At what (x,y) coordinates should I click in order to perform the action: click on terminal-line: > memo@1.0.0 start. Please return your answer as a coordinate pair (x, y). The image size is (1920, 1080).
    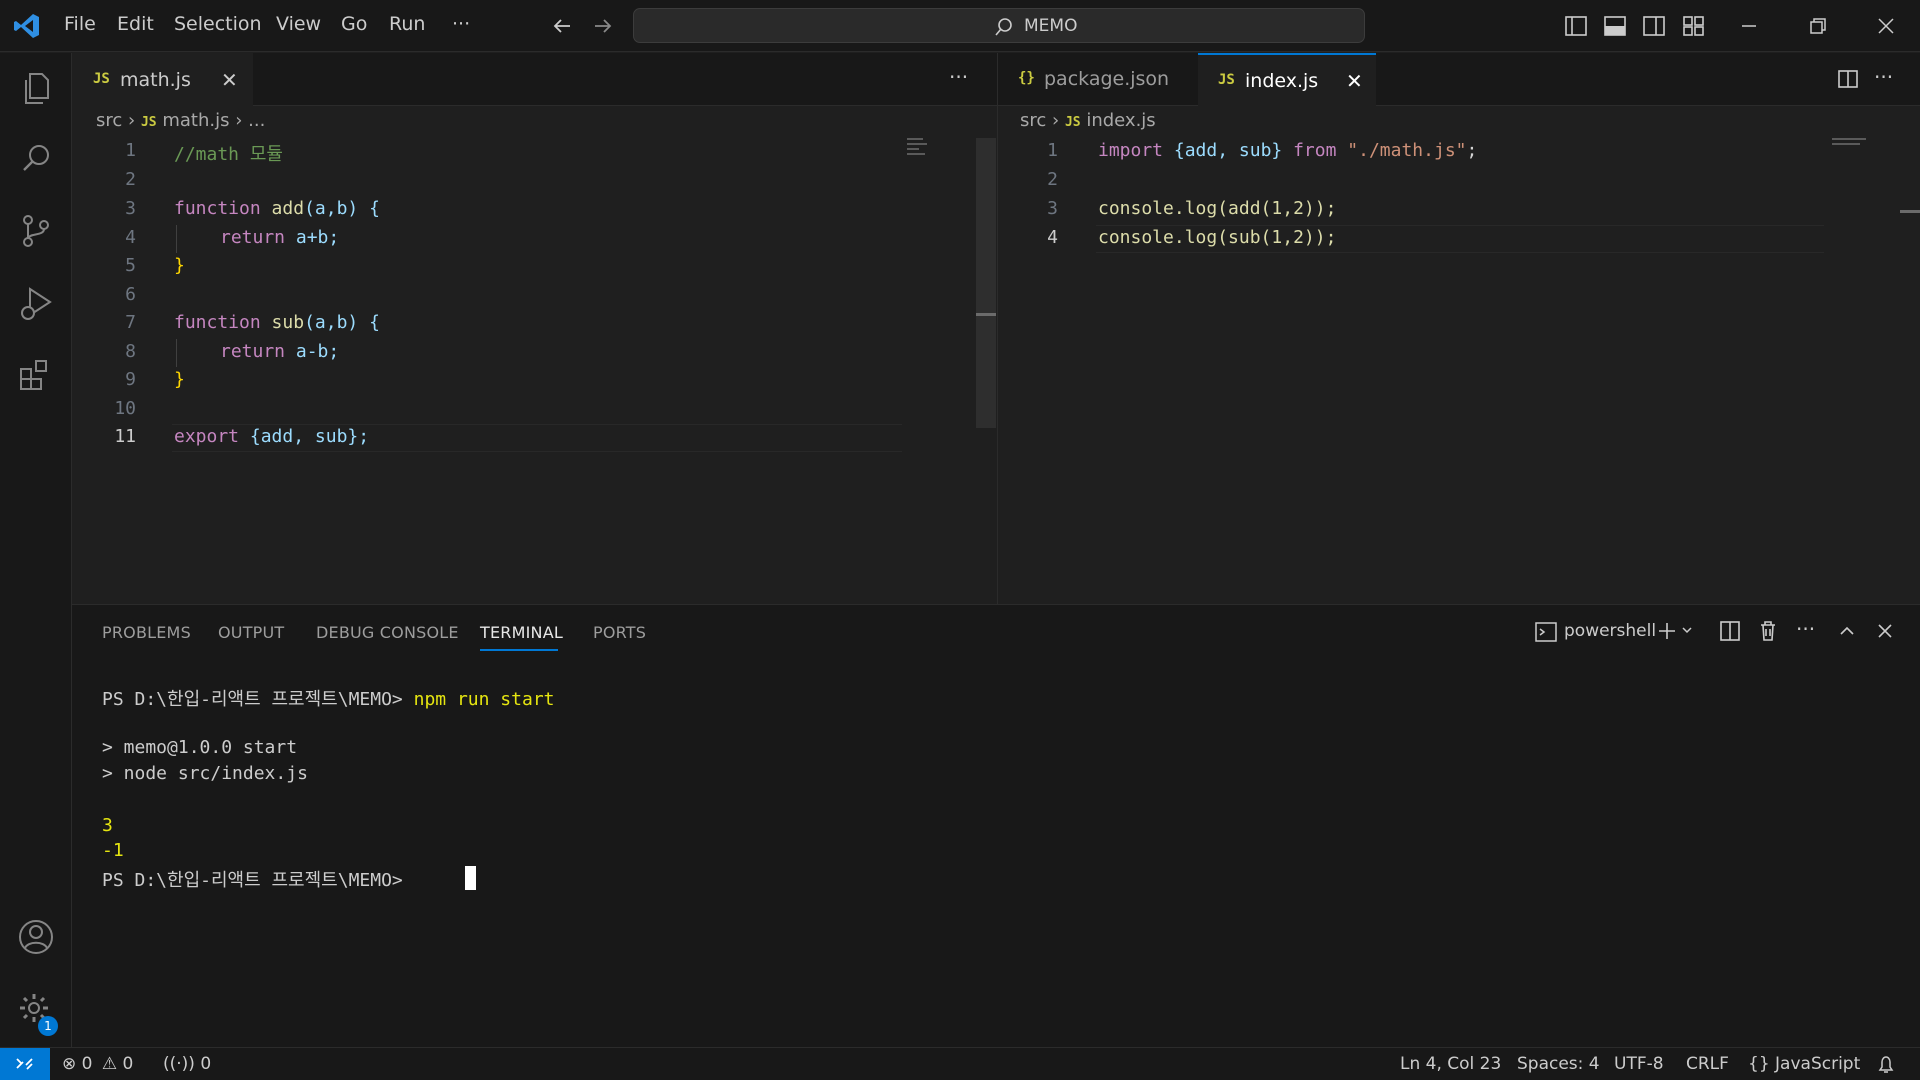
    Looking at the image, I should click on (200, 747).